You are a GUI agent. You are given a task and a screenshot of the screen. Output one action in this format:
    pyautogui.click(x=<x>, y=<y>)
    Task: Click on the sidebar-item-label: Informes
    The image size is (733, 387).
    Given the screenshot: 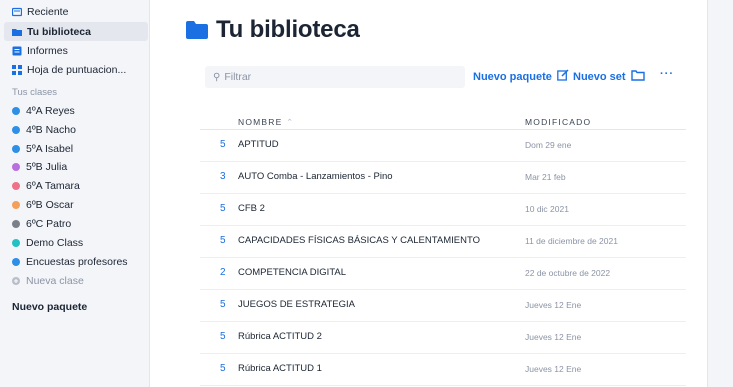 What is the action you would take?
    pyautogui.click(x=47, y=50)
    